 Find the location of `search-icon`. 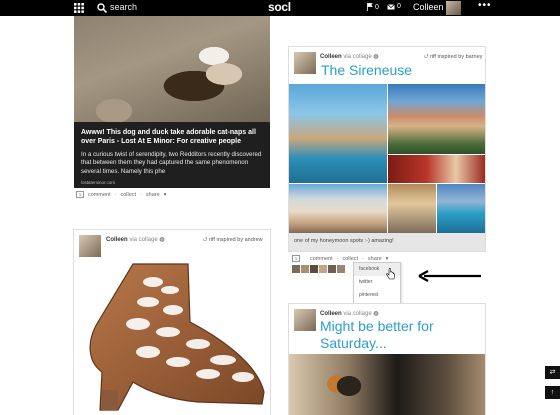

search-icon is located at coordinates (102, 8).